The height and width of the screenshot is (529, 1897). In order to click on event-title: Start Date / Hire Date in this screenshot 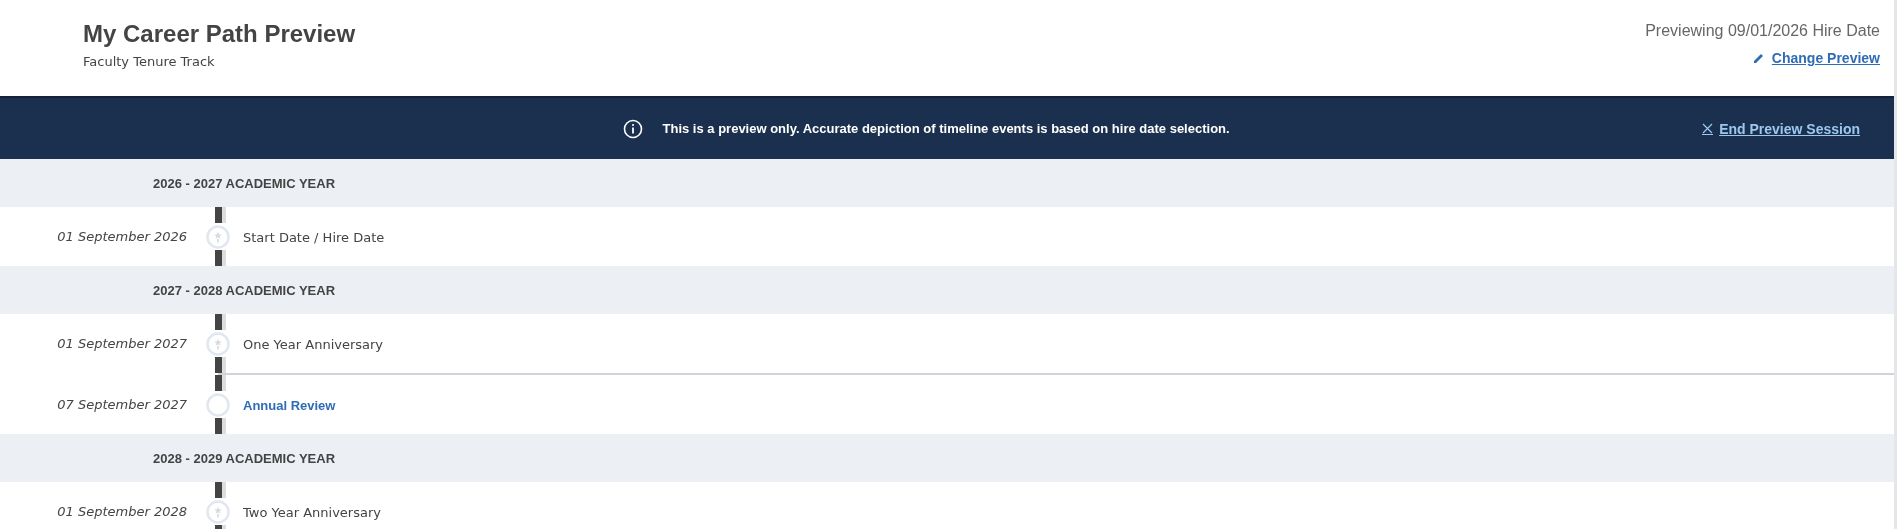, I will do `click(313, 237)`.